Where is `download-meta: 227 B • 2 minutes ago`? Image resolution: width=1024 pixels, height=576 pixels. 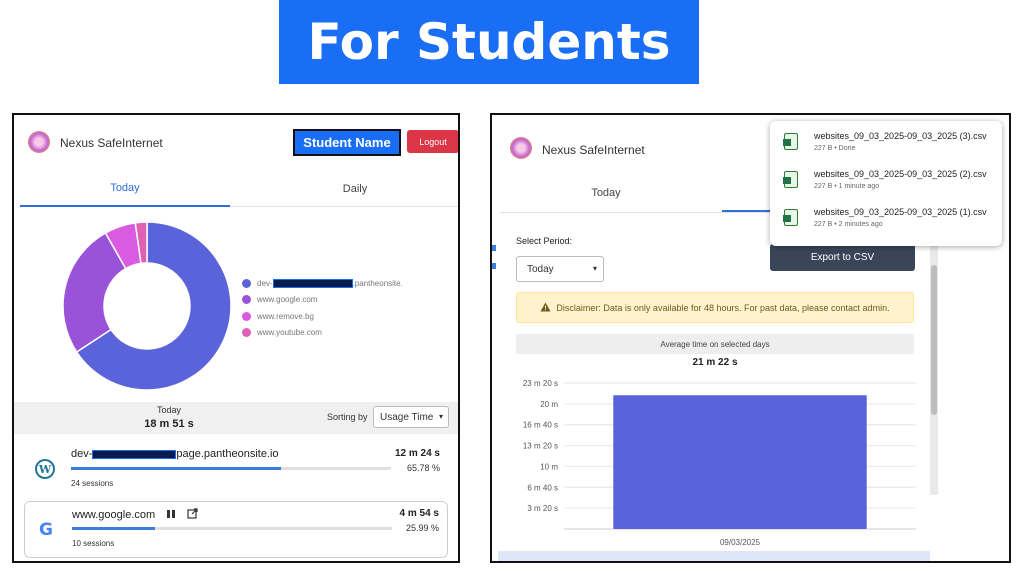
download-meta: 227 B • 2 minutes ago is located at coordinates (848, 224).